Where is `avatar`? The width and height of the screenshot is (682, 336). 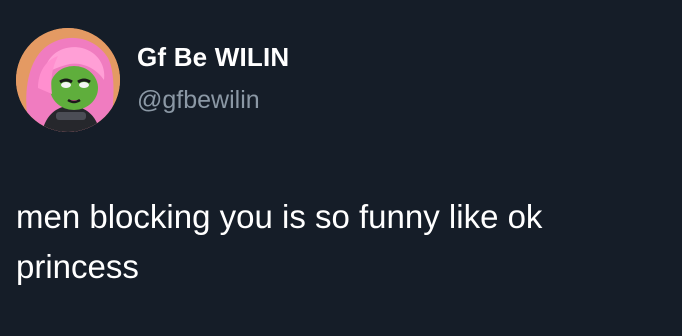
avatar is located at coordinates (68, 80).